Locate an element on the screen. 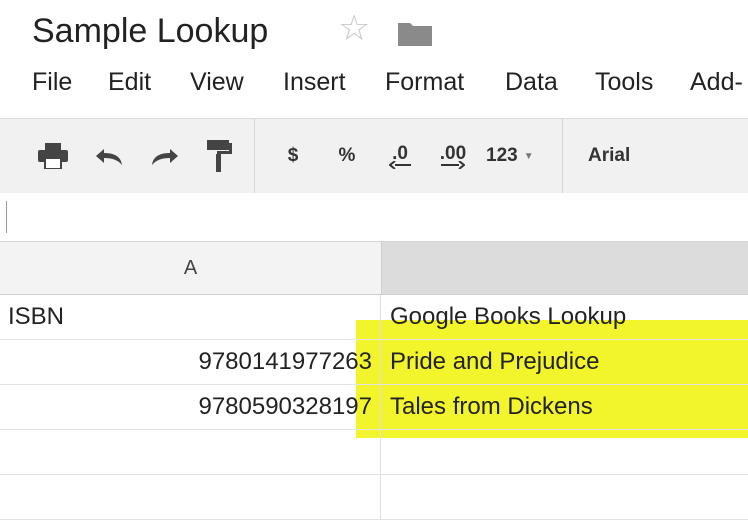 This screenshot has width=748, height=520. star-icon: ☆ is located at coordinates (354, 28).